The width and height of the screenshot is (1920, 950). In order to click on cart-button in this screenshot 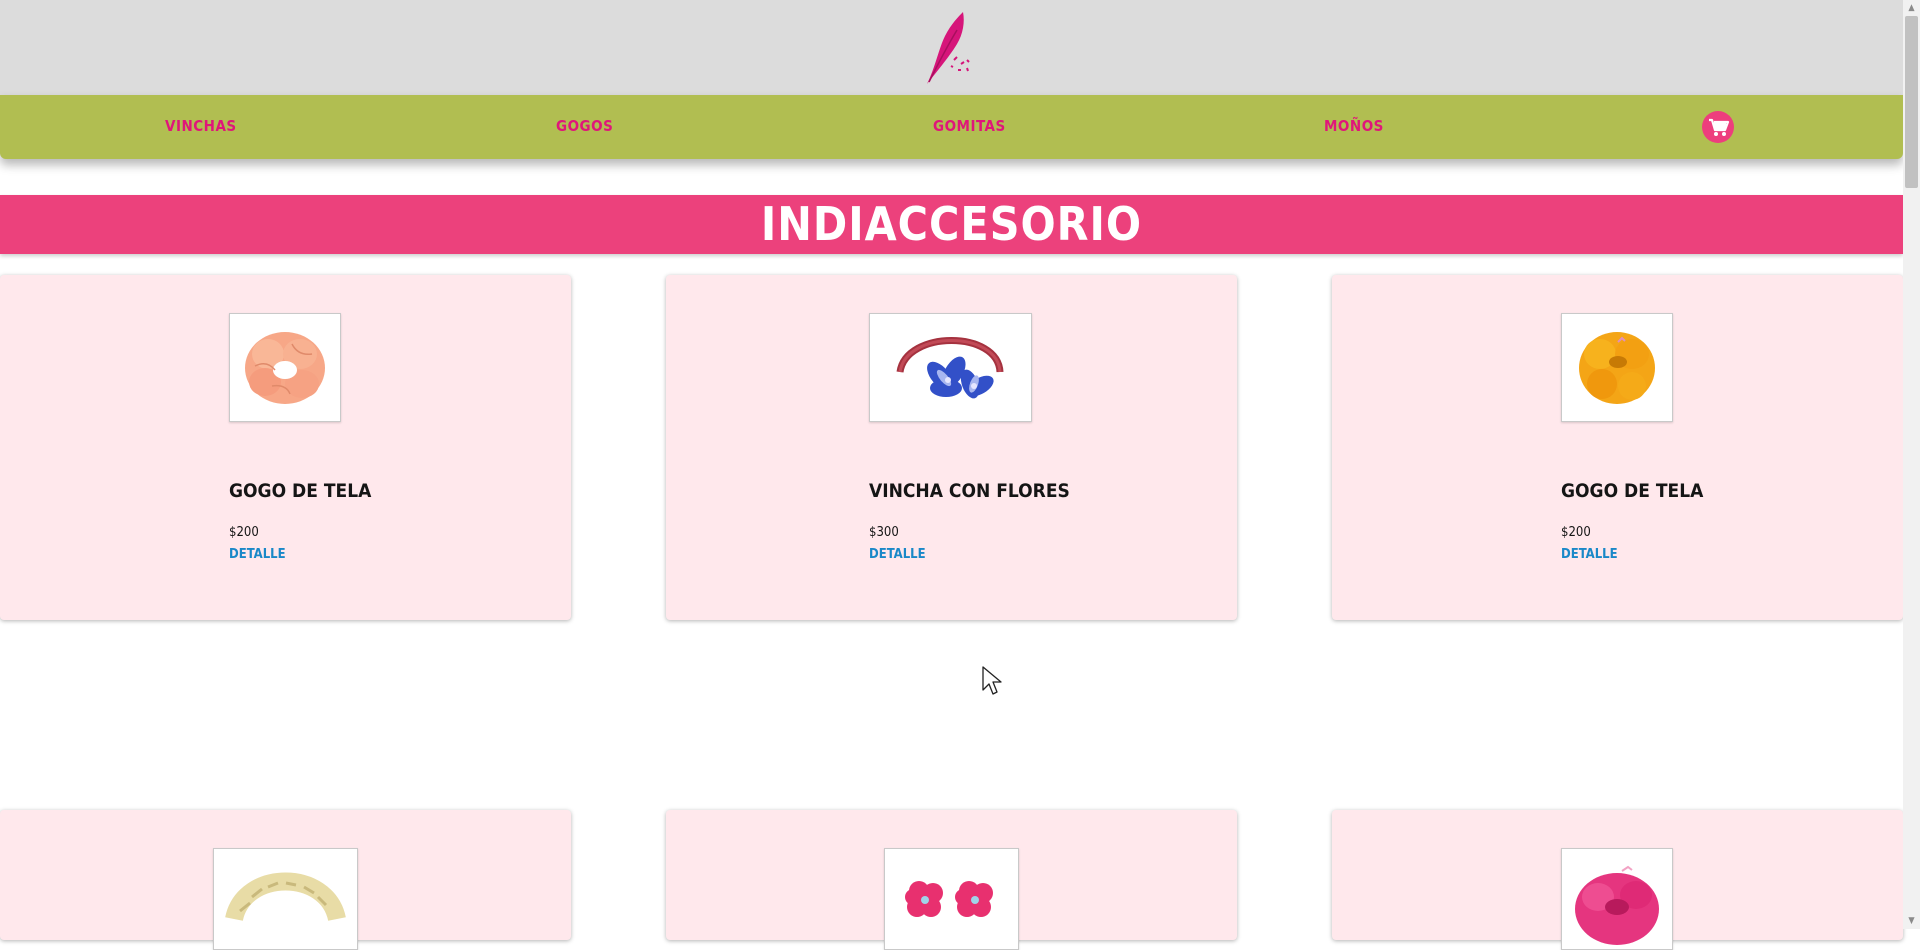, I will do `click(1718, 127)`.